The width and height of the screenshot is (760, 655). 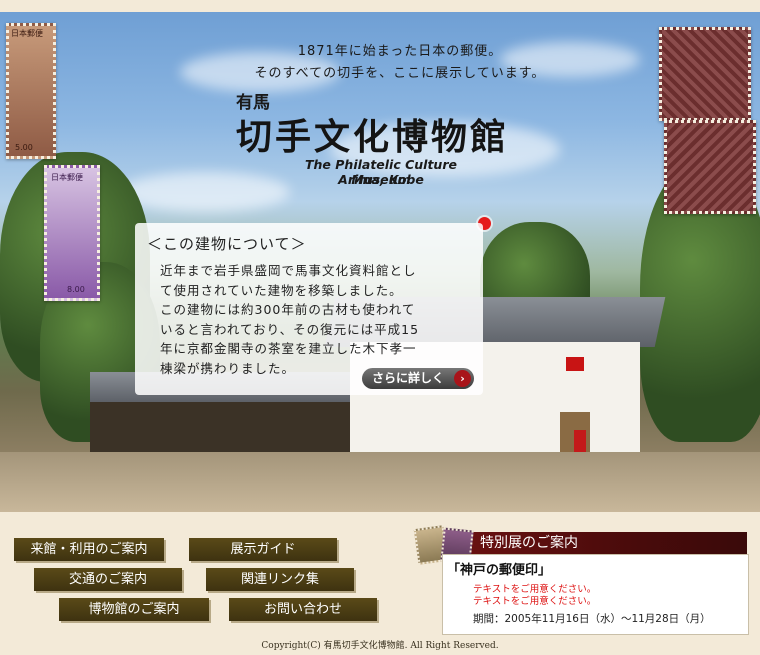 I want to click on info-line: 年に京都金閣寺の茶室を建立した木下孝一, so click(x=288, y=348).